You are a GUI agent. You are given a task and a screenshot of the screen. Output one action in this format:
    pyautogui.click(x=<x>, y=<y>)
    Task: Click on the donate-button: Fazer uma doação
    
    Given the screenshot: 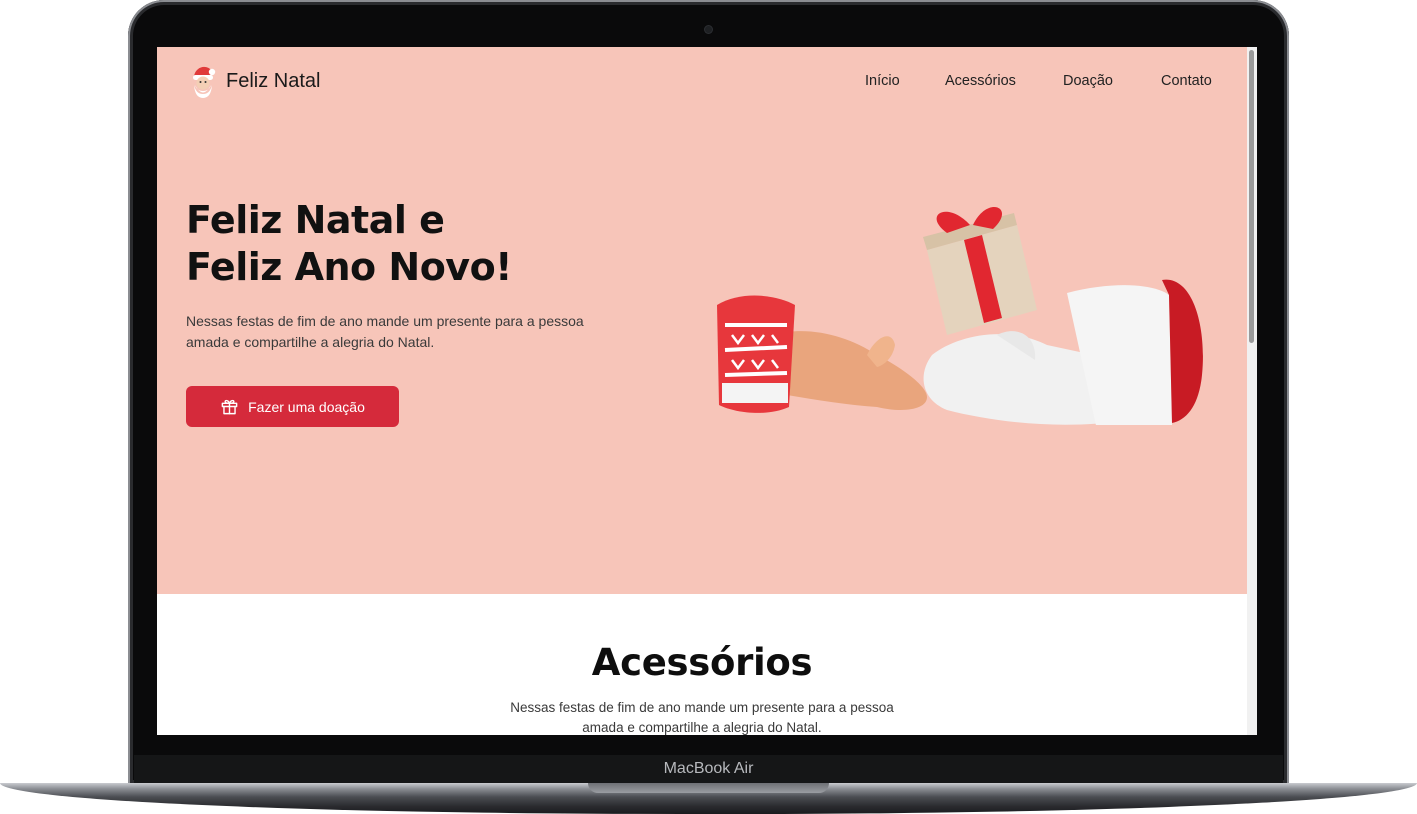 What is the action you would take?
    pyautogui.click(x=292, y=406)
    